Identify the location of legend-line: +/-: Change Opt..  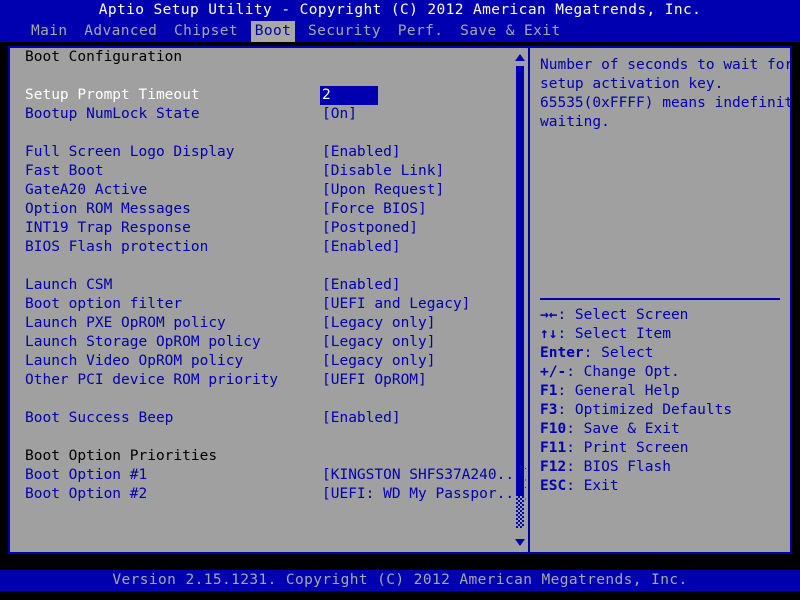
(665, 372).